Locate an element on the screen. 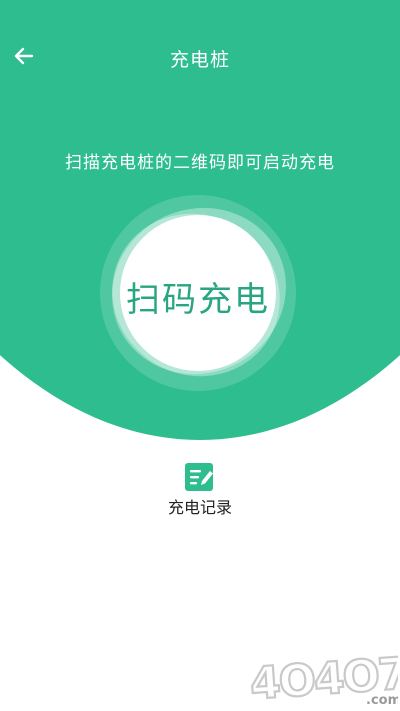  page-title: 充电桩 is located at coordinates (199, 60).